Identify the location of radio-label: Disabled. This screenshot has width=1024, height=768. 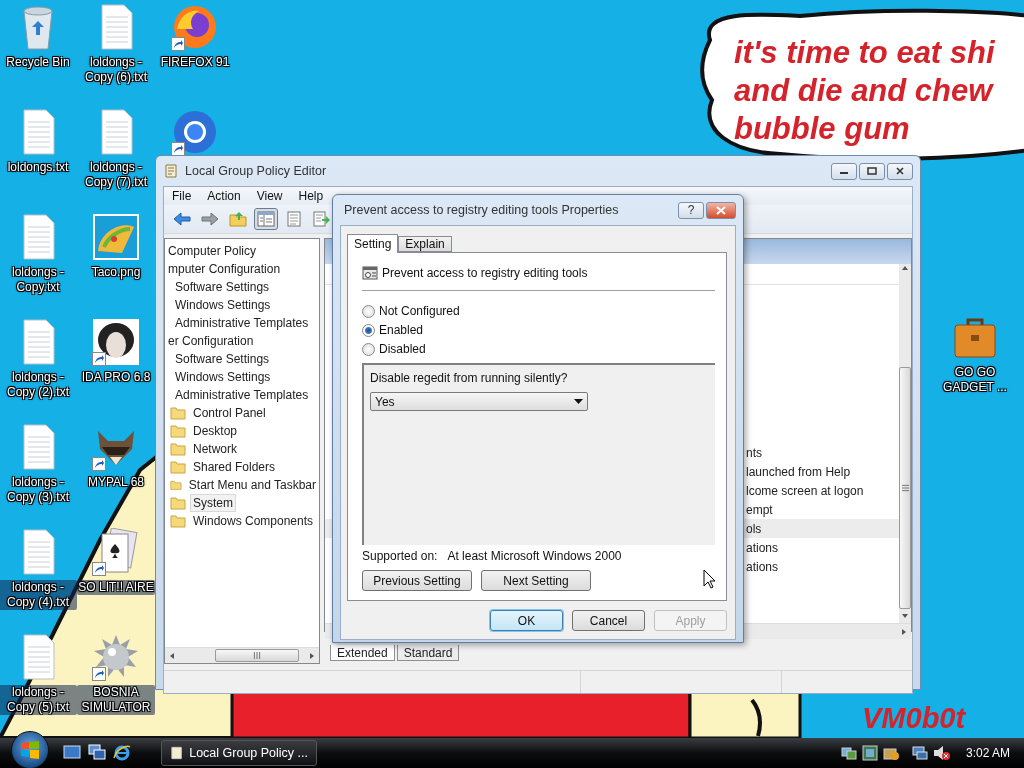
(402, 349).